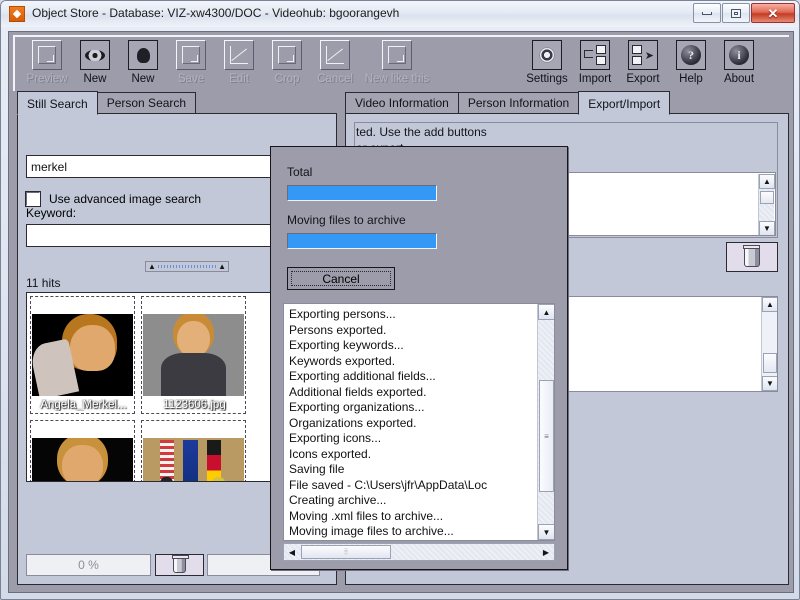 Image resolution: width=800 pixels, height=600 pixels. Describe the element at coordinates (187, 266) in the screenshot. I see `collapse-splitter: ▲ ▲` at that location.